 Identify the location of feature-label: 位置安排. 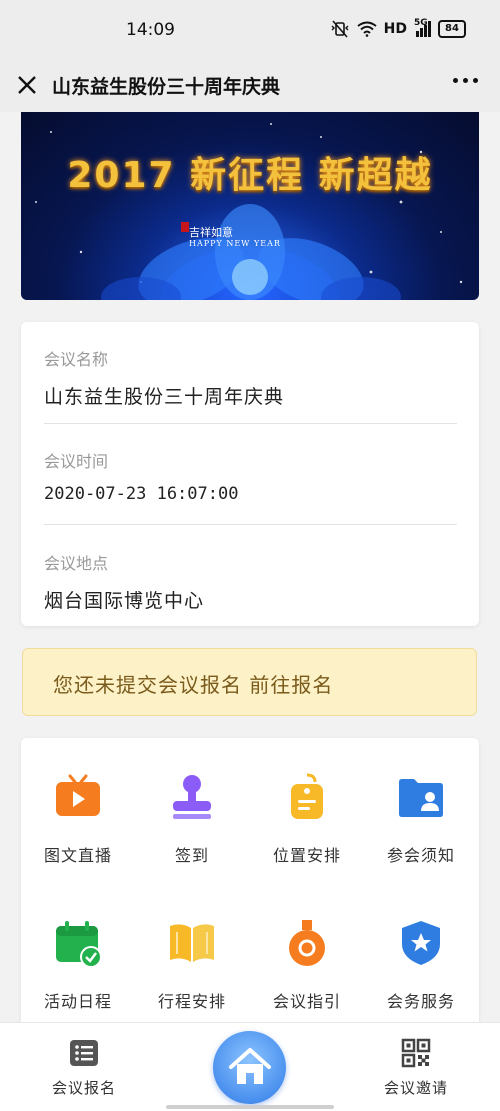
(306, 855).